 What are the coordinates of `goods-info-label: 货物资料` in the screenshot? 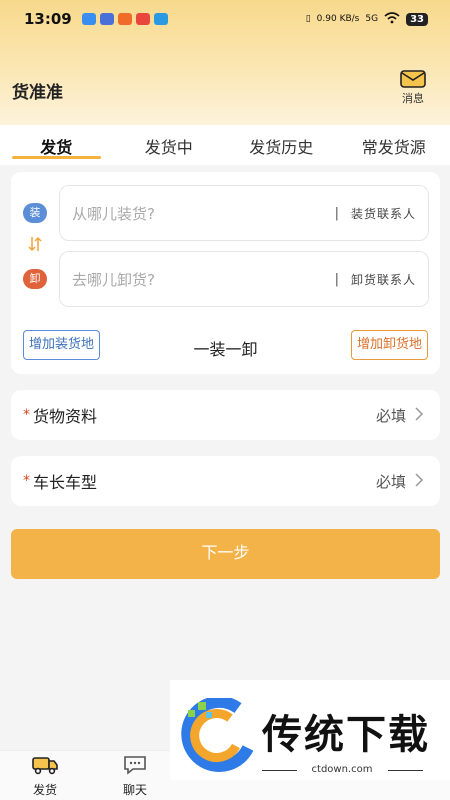 It's located at (65, 416).